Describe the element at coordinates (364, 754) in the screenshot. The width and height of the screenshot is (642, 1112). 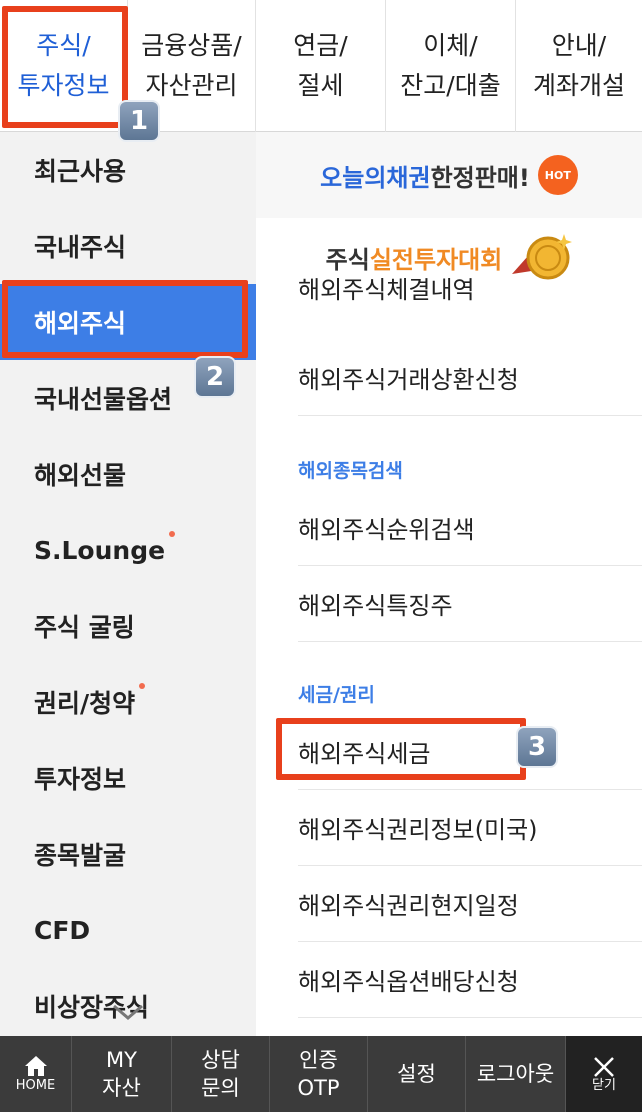
I see `menu-item-label: 해외주식세금` at that location.